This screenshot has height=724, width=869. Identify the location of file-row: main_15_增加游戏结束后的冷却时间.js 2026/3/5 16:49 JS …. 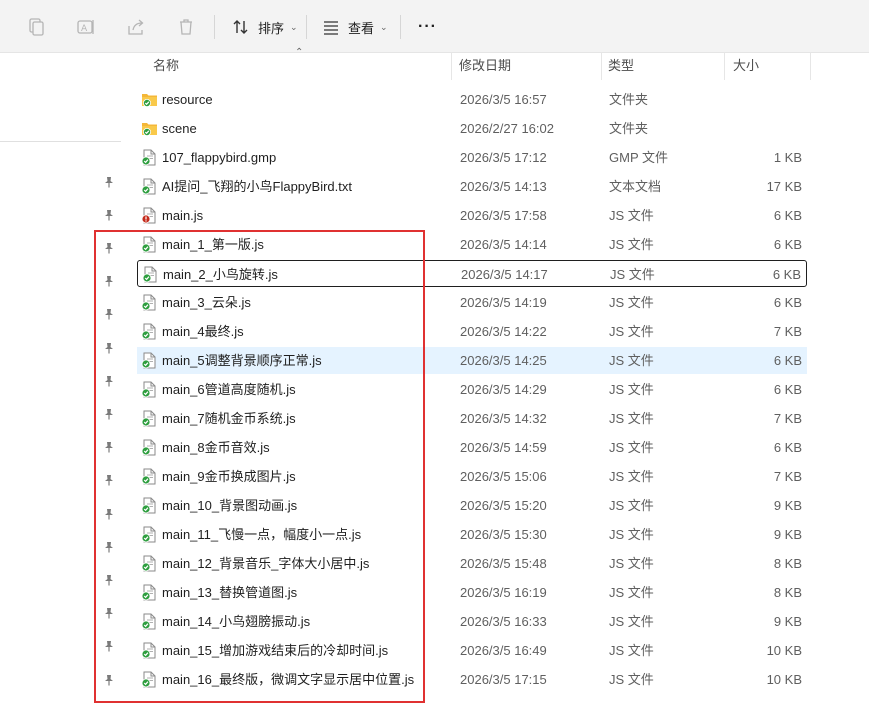
(472, 650).